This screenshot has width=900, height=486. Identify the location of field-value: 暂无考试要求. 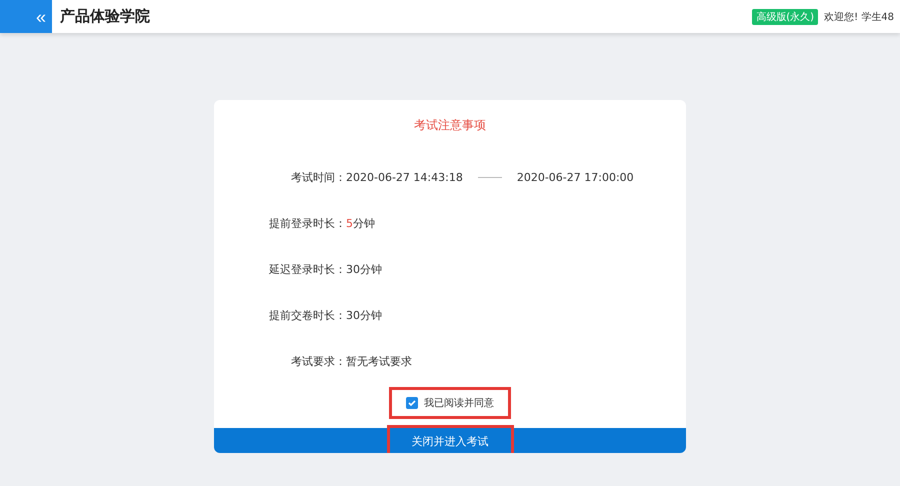
(379, 361).